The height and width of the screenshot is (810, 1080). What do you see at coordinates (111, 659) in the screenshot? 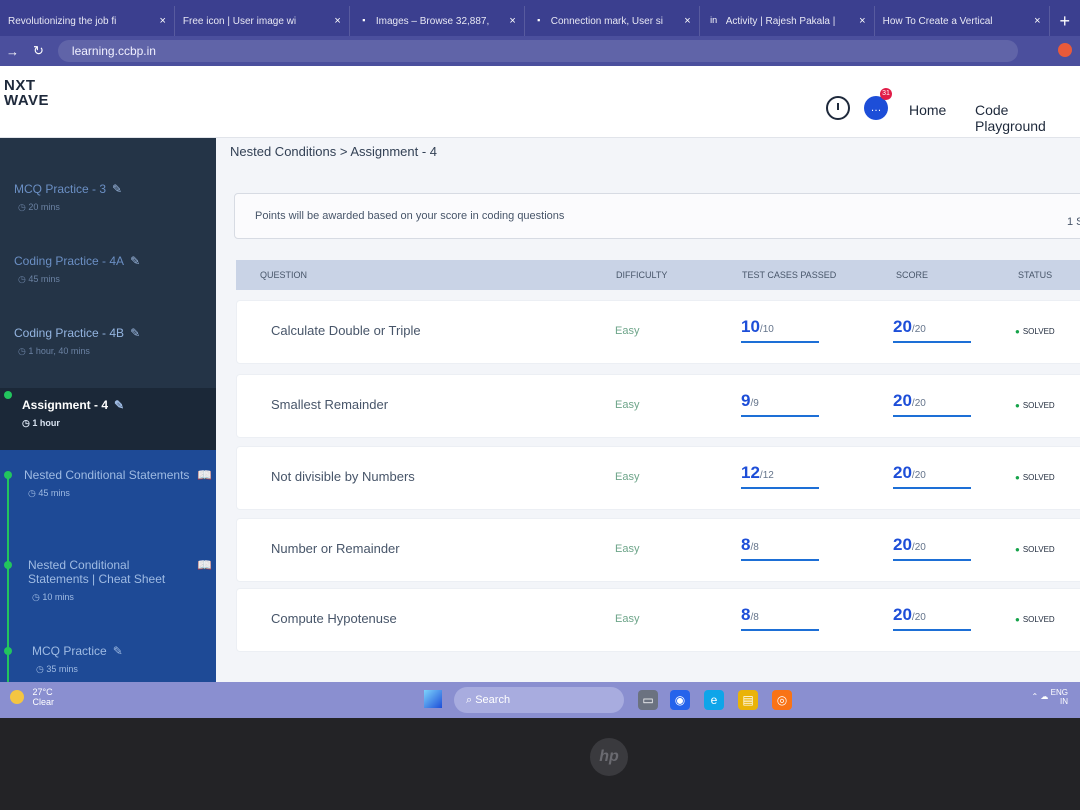
I see `sidebar-item-mcq-practice: MCQ Practice ✎ ◷ 35 mins` at bounding box center [111, 659].